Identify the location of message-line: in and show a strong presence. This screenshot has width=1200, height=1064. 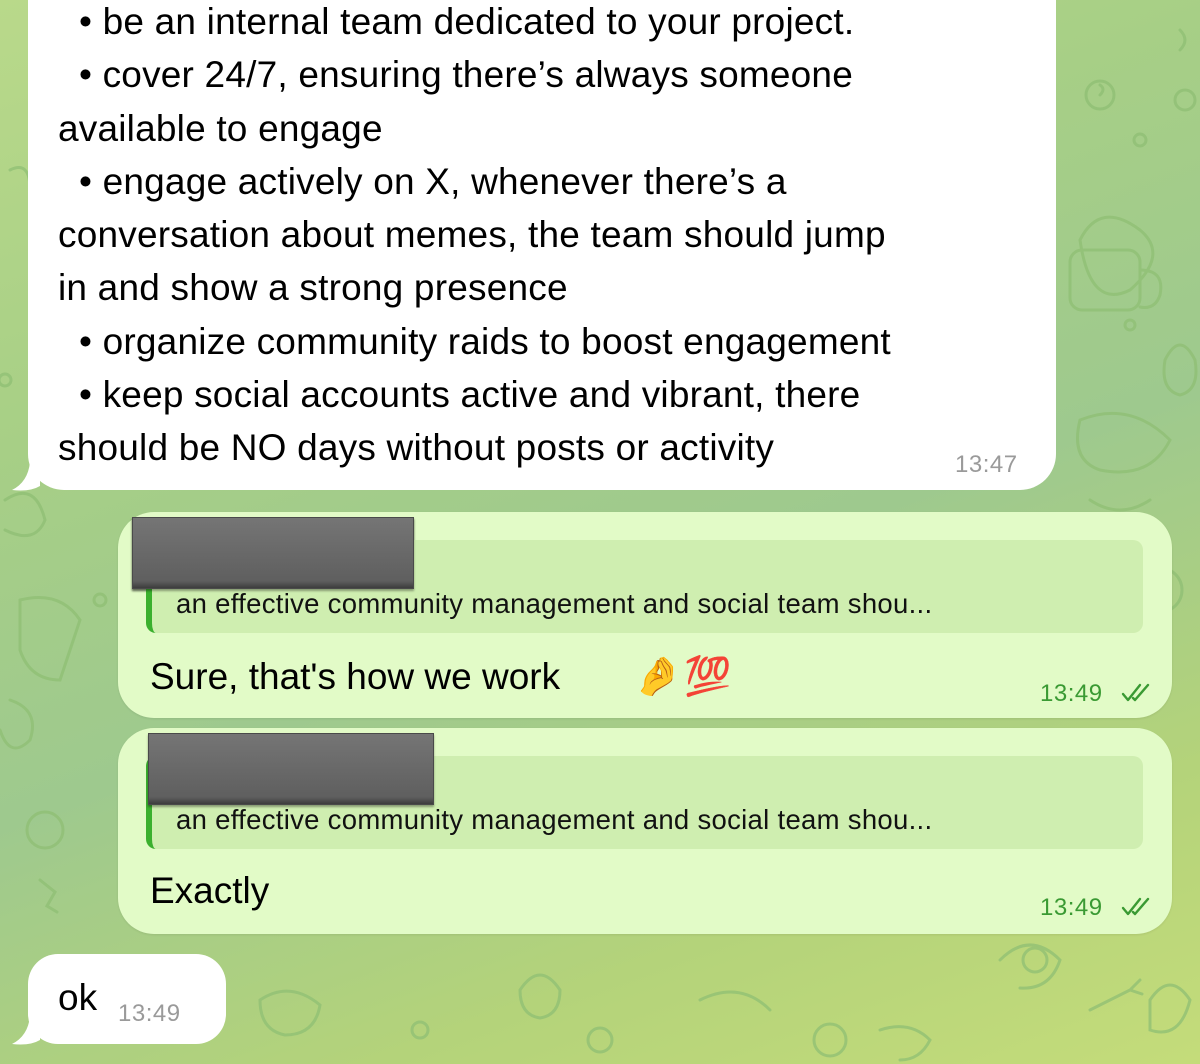
(313, 288).